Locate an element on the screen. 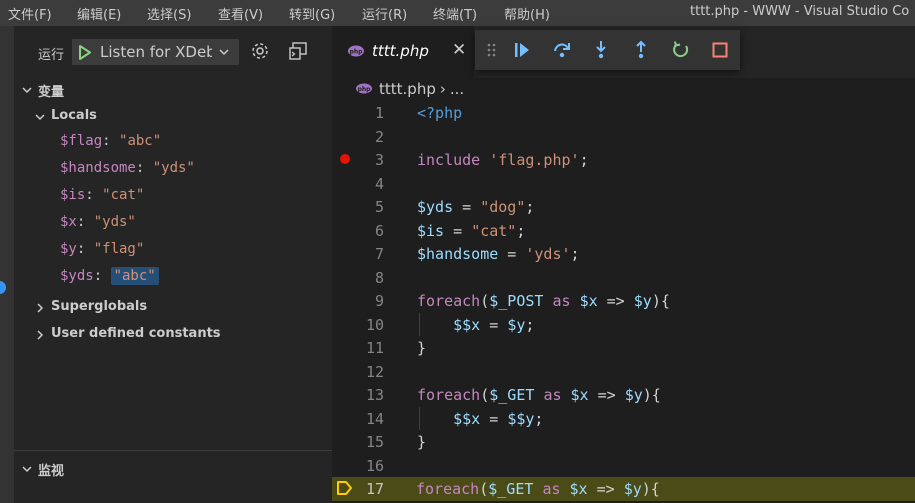 Image resolution: width=915 pixels, height=503 pixels. line-number: 7 is located at coordinates (379, 254).